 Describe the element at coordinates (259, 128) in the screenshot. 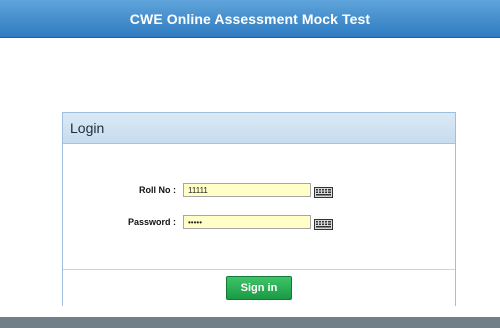

I see `login-panel-header: Login` at that location.